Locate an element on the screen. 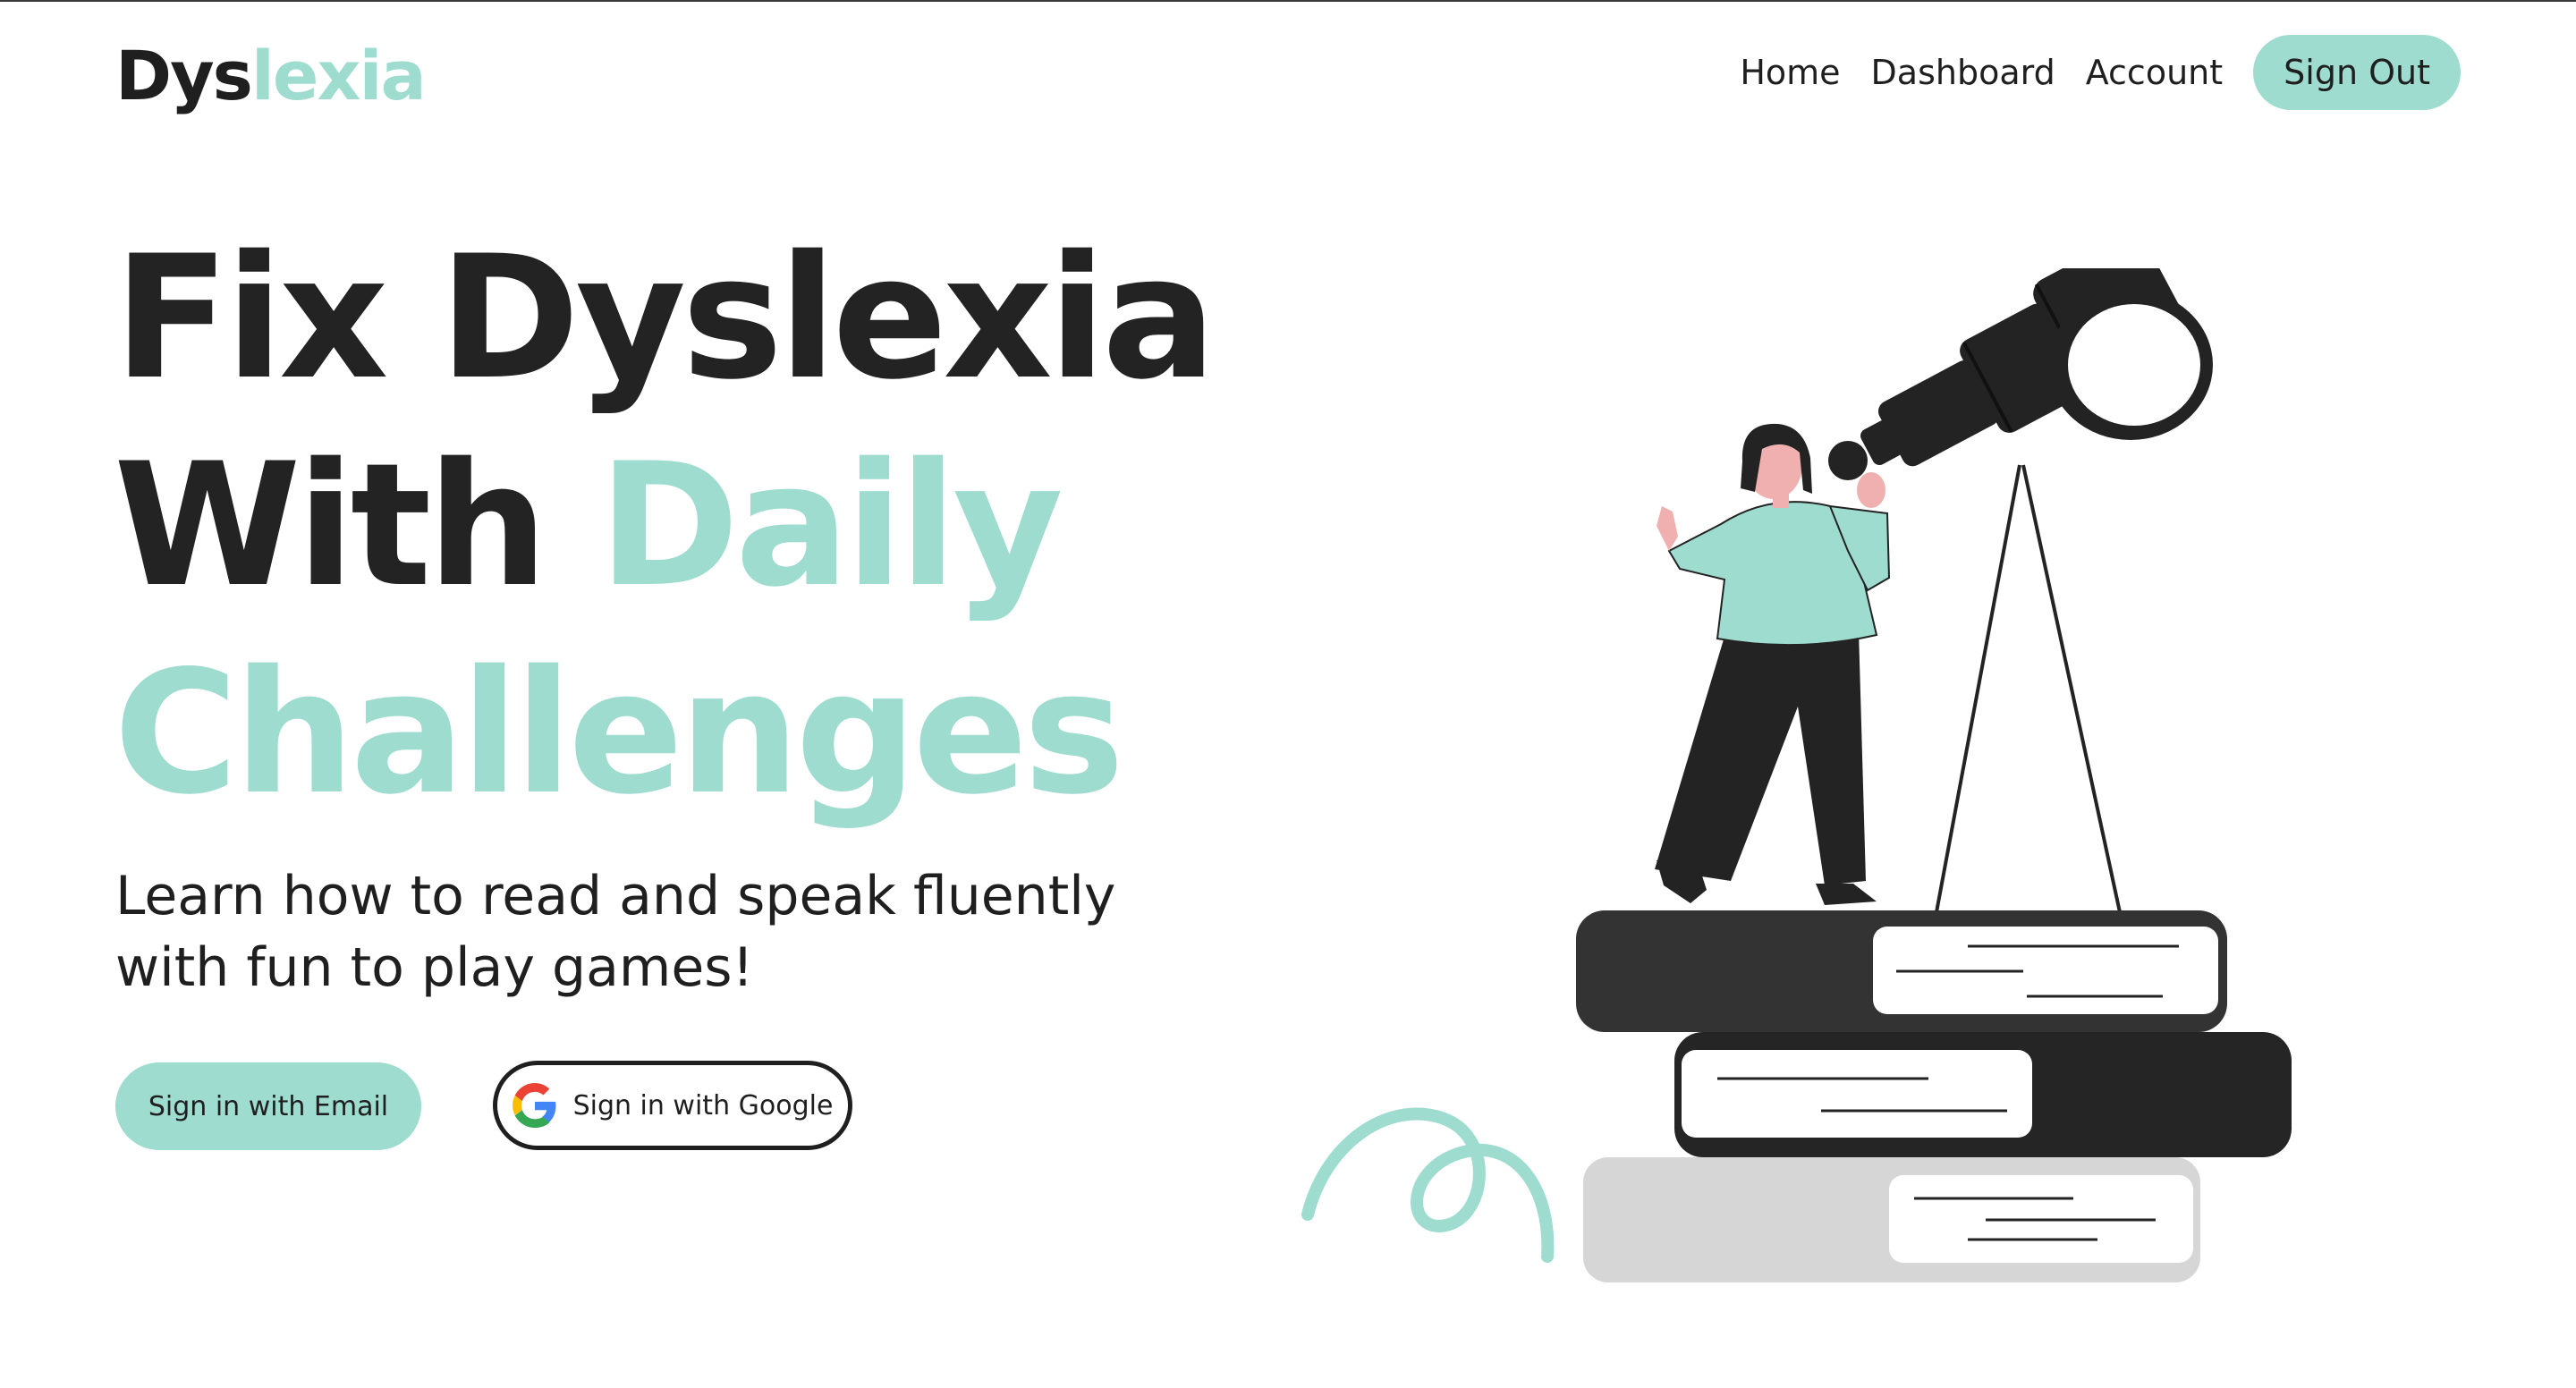 This screenshot has height=1388, width=2576. logo-part-lexia: lexia is located at coordinates (338, 76).